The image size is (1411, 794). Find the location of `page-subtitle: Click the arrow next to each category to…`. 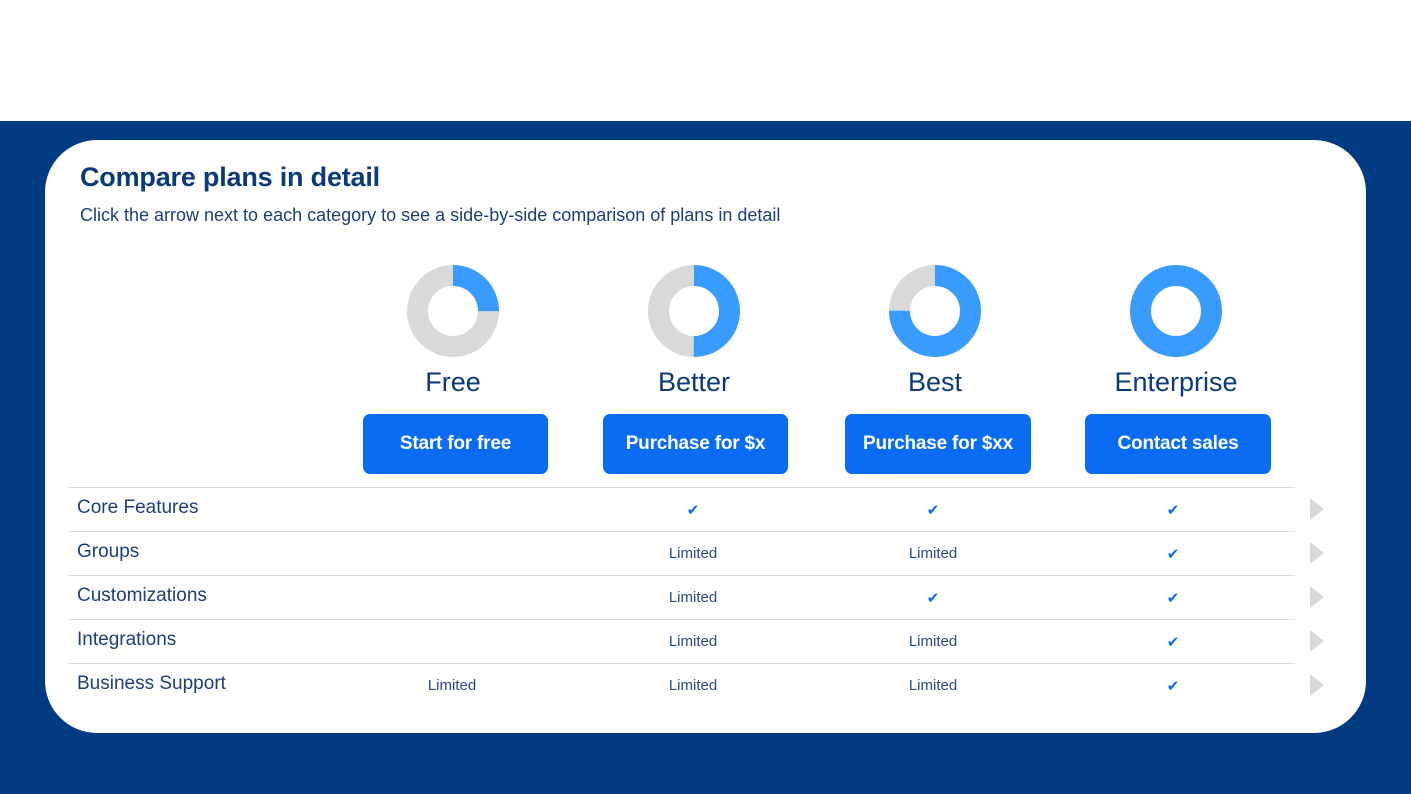

page-subtitle: Click the arrow next to each category to… is located at coordinates (430, 215).